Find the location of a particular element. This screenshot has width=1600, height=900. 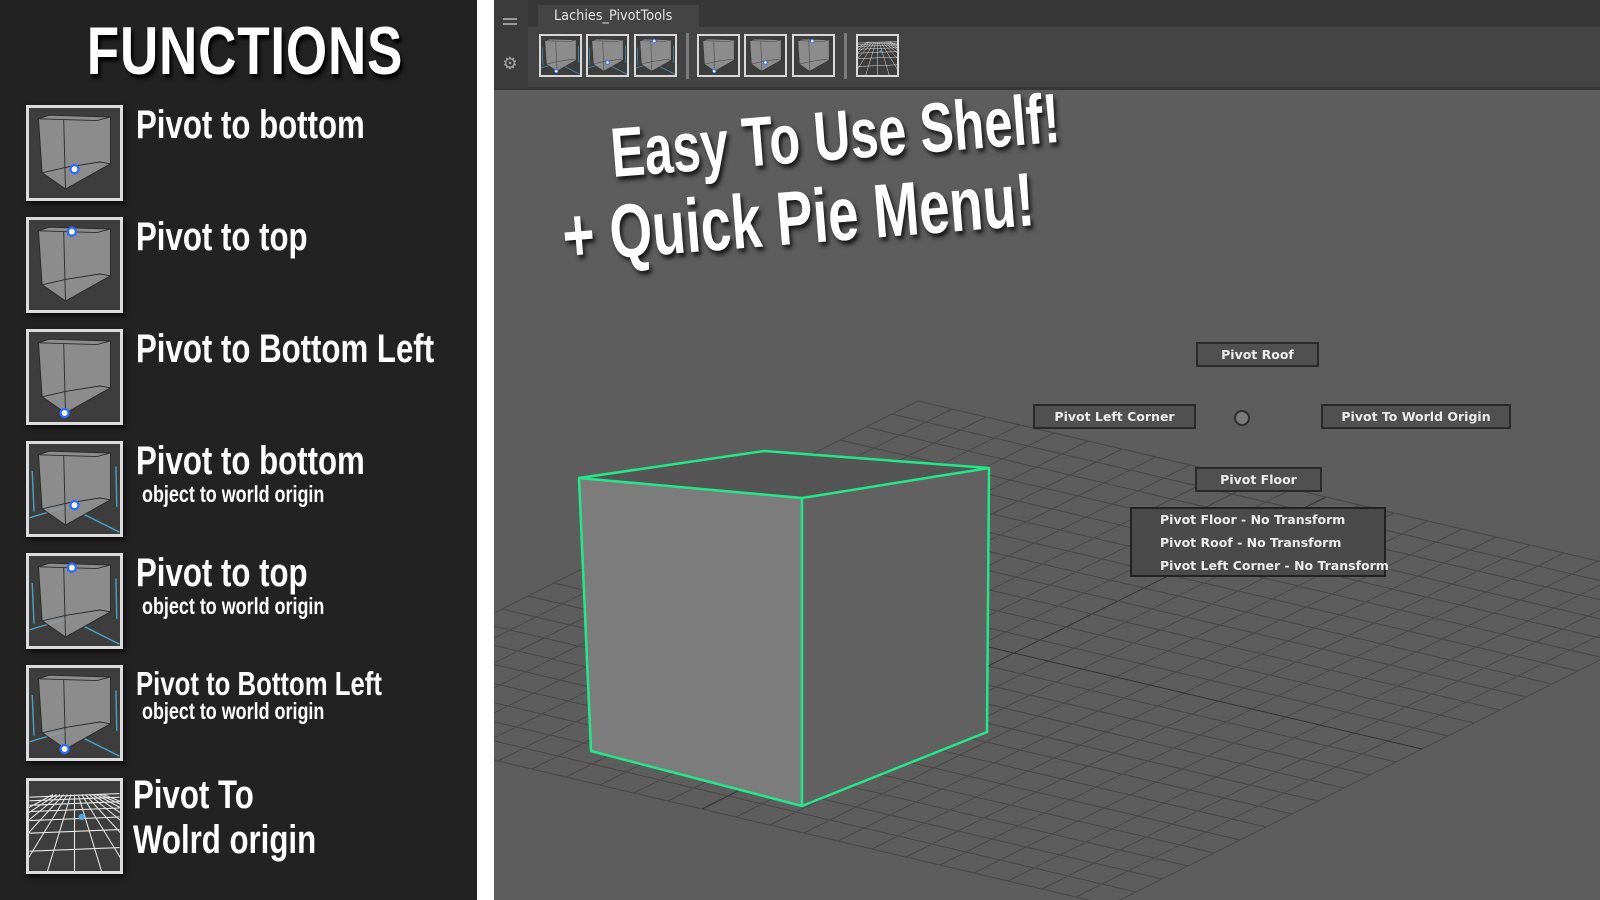

shelf-pivot-bottom-world-button is located at coordinates (765, 55).